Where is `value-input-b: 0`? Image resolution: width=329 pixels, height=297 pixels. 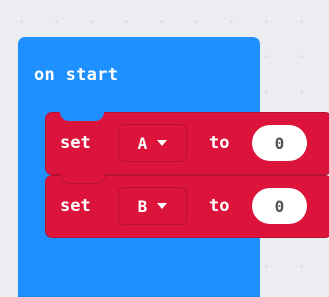
value-input-b: 0 is located at coordinates (279, 206).